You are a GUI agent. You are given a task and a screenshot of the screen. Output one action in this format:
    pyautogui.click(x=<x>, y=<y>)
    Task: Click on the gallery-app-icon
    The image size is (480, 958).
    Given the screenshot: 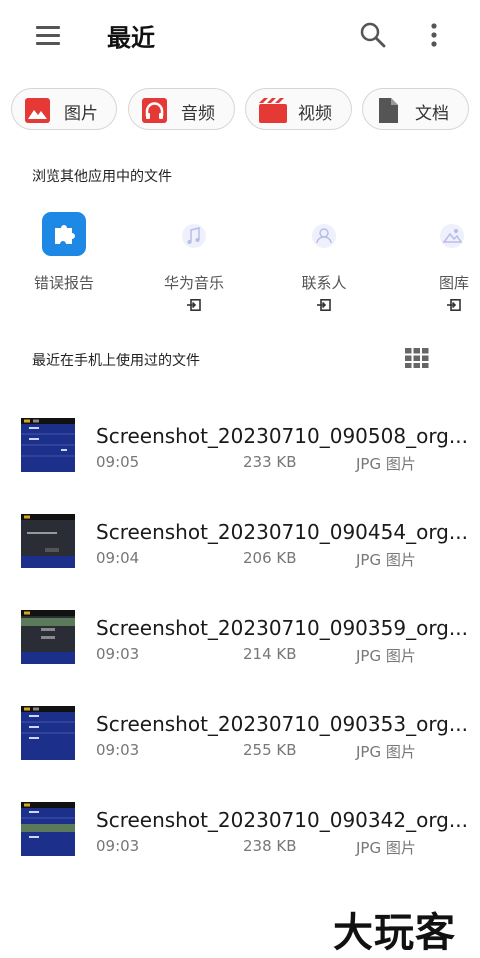 What is the action you would take?
    pyautogui.click(x=452, y=234)
    